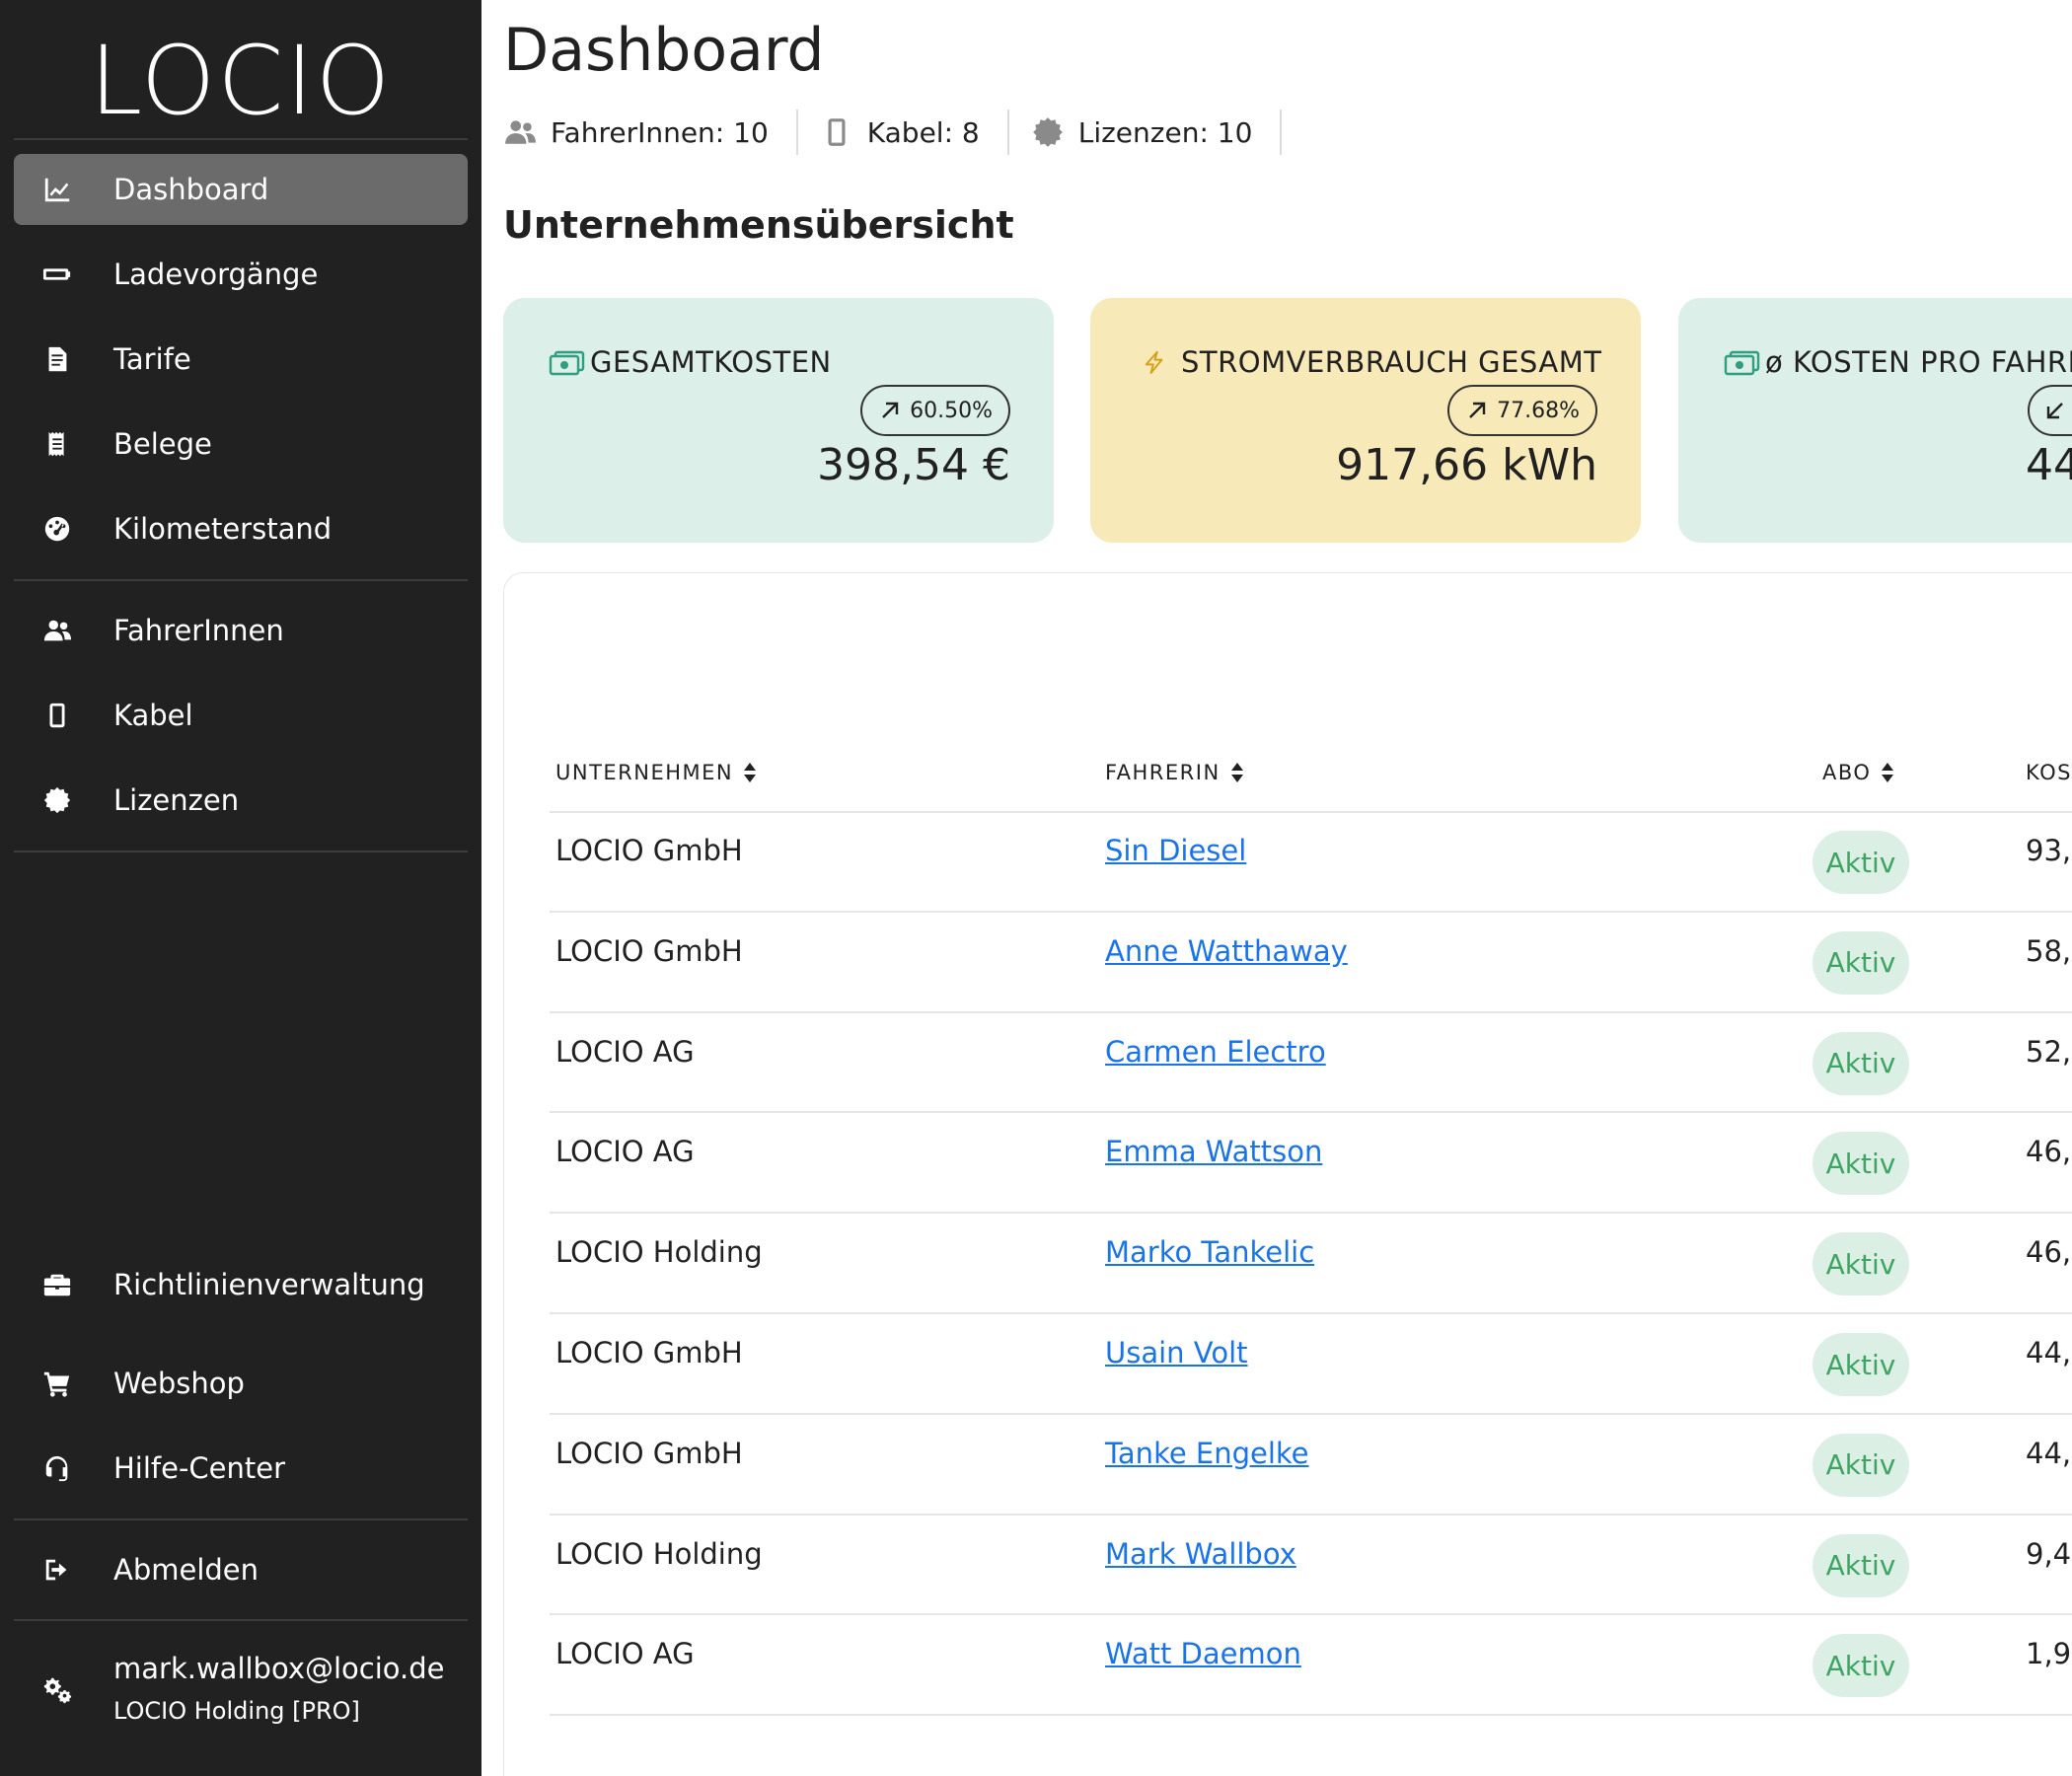  What do you see at coordinates (1372, 362) in the screenshot?
I see `card-label: STROMVERBRAUCH GESAMT` at bounding box center [1372, 362].